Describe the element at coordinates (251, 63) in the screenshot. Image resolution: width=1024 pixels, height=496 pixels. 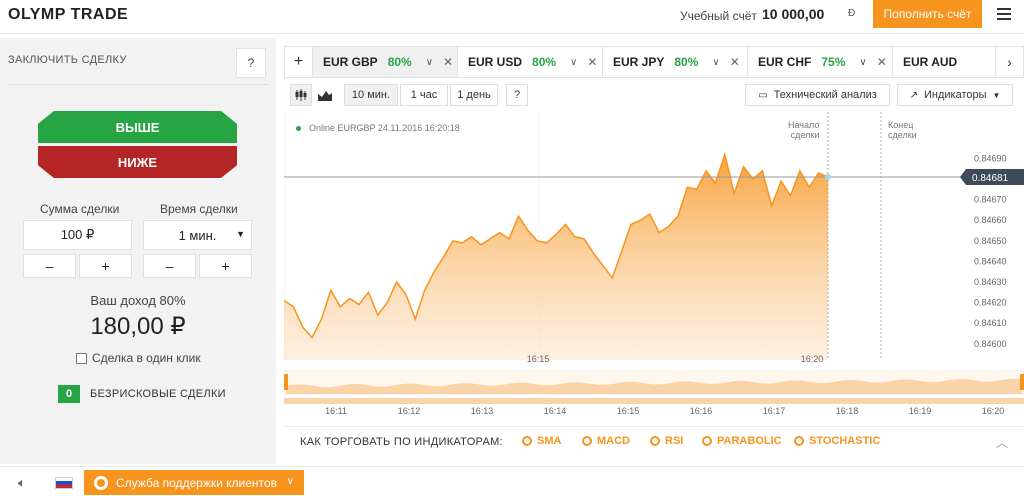
I see `help-button: ?` at that location.